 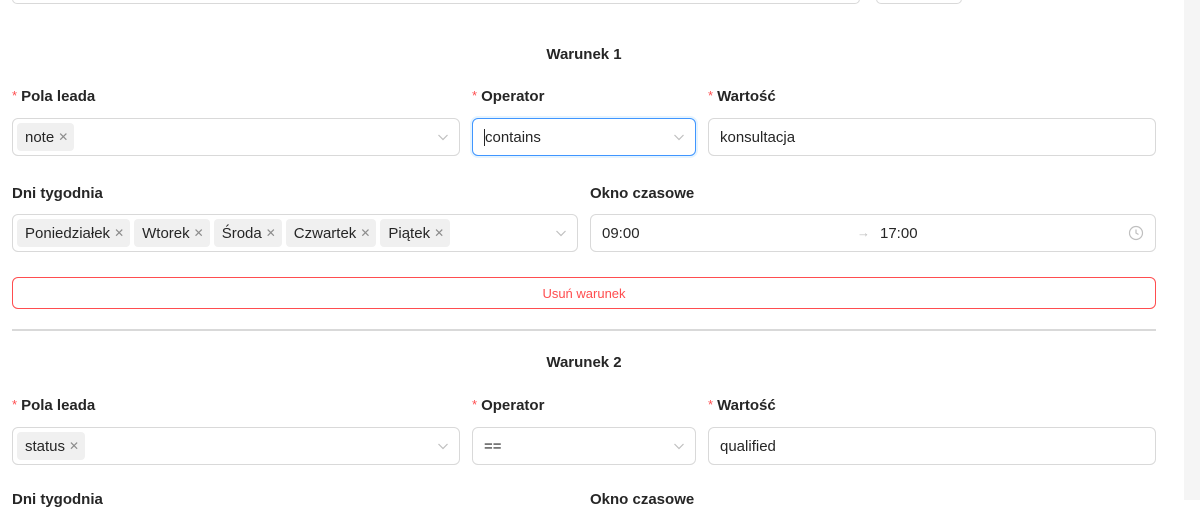 What do you see at coordinates (51, 446) in the screenshot?
I see `selected-tag: status ✕` at bounding box center [51, 446].